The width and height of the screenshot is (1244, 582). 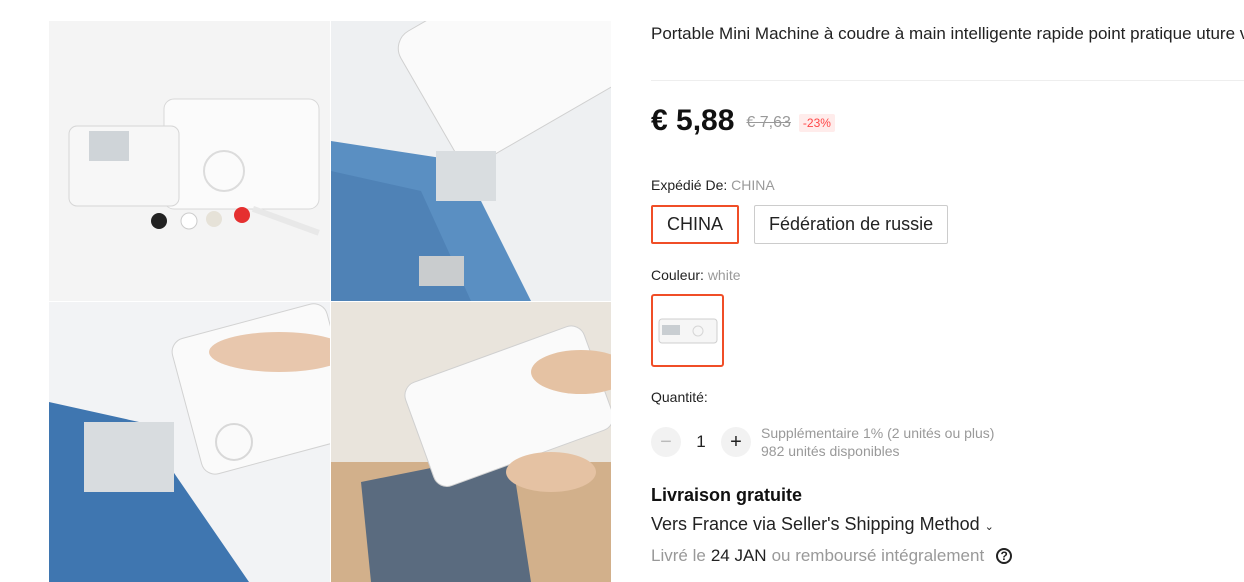 What do you see at coordinates (189, 161) in the screenshot?
I see `product-photo-machine-accessories` at bounding box center [189, 161].